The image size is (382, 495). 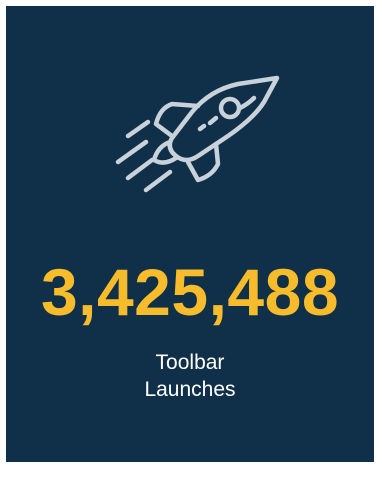 What do you see at coordinates (196, 133) in the screenshot?
I see `rocket-icon` at bounding box center [196, 133].